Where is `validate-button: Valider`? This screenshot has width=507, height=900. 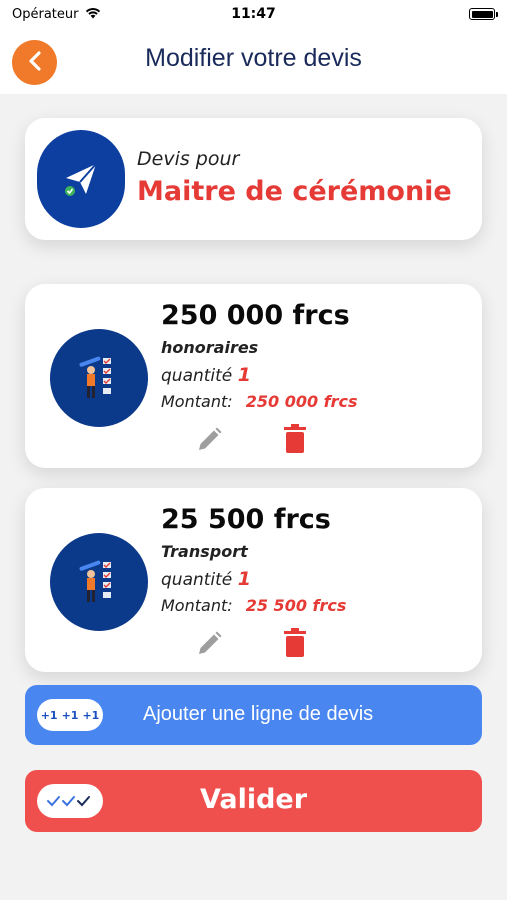 validate-button: Valider is located at coordinates (253, 801).